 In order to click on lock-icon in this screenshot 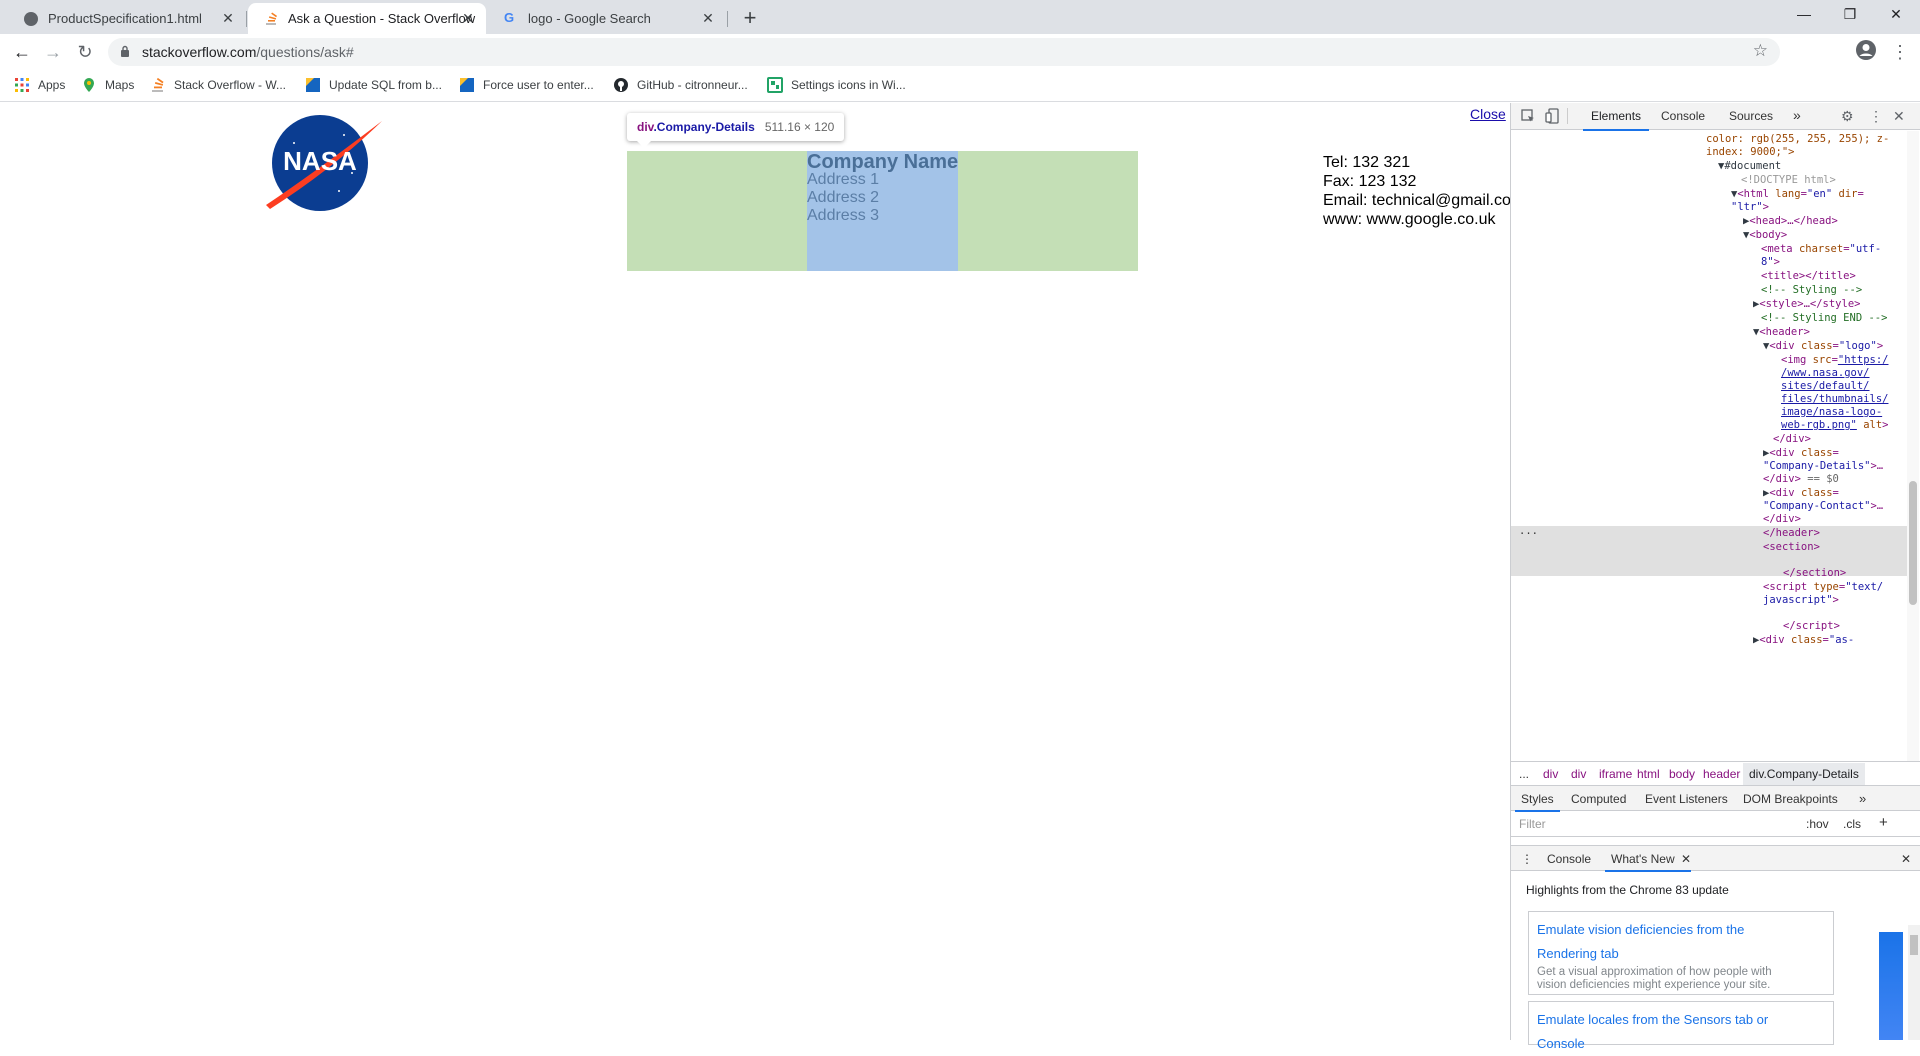, I will do `click(125, 51)`.